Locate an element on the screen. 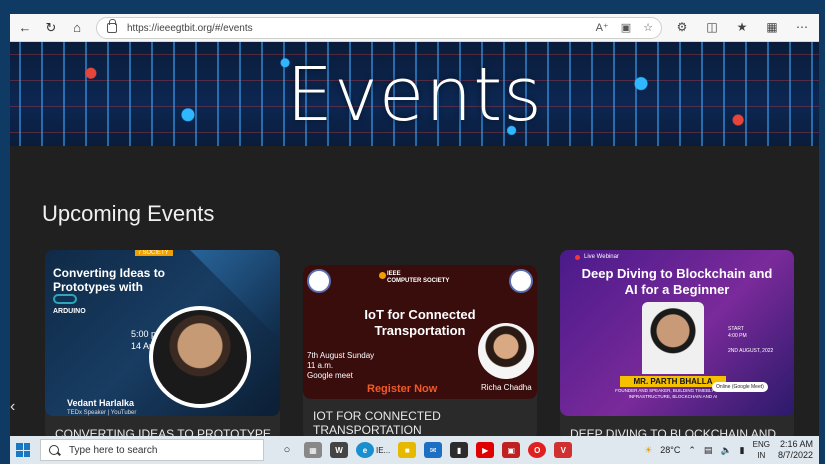 The width and height of the screenshot is (825, 464). refresh-icon: ↻ is located at coordinates (51, 28).